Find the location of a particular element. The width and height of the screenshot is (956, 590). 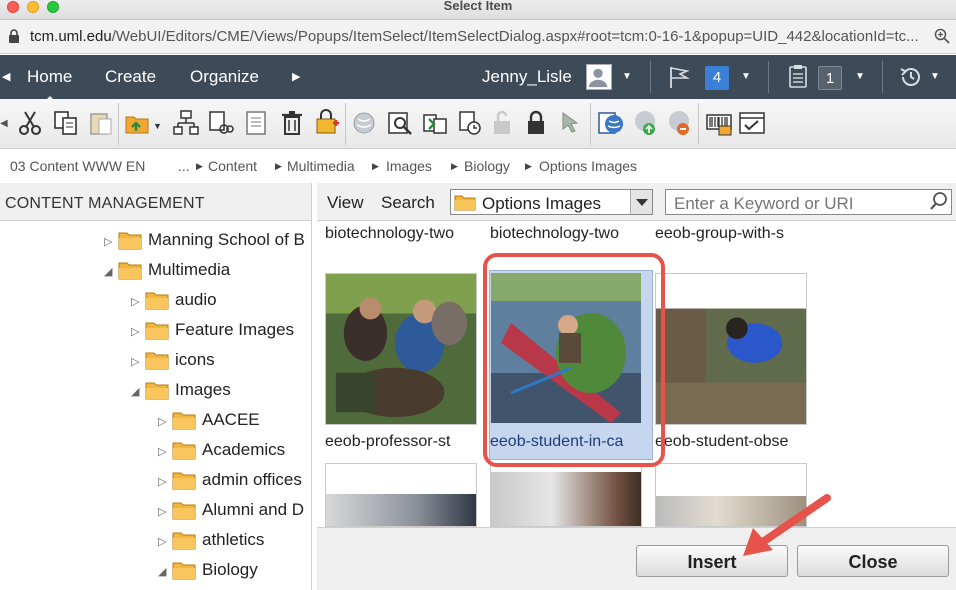

copy-icon is located at coordinates (66, 123).